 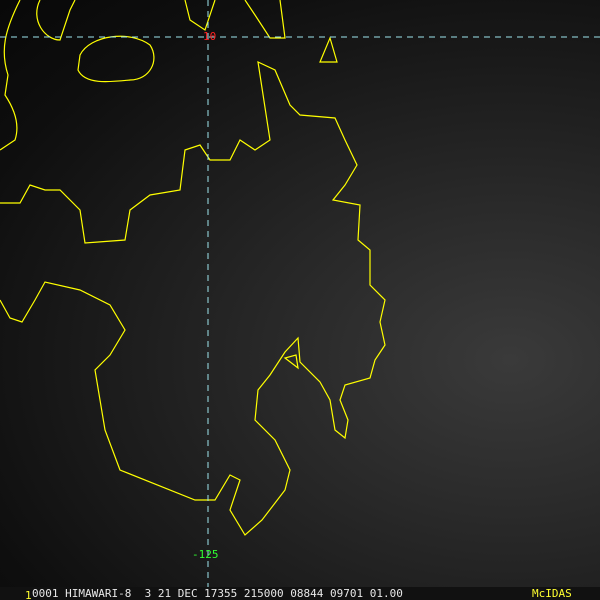 What do you see at coordinates (210, 36) in the screenshot?
I see `latitude-label: 10` at bounding box center [210, 36].